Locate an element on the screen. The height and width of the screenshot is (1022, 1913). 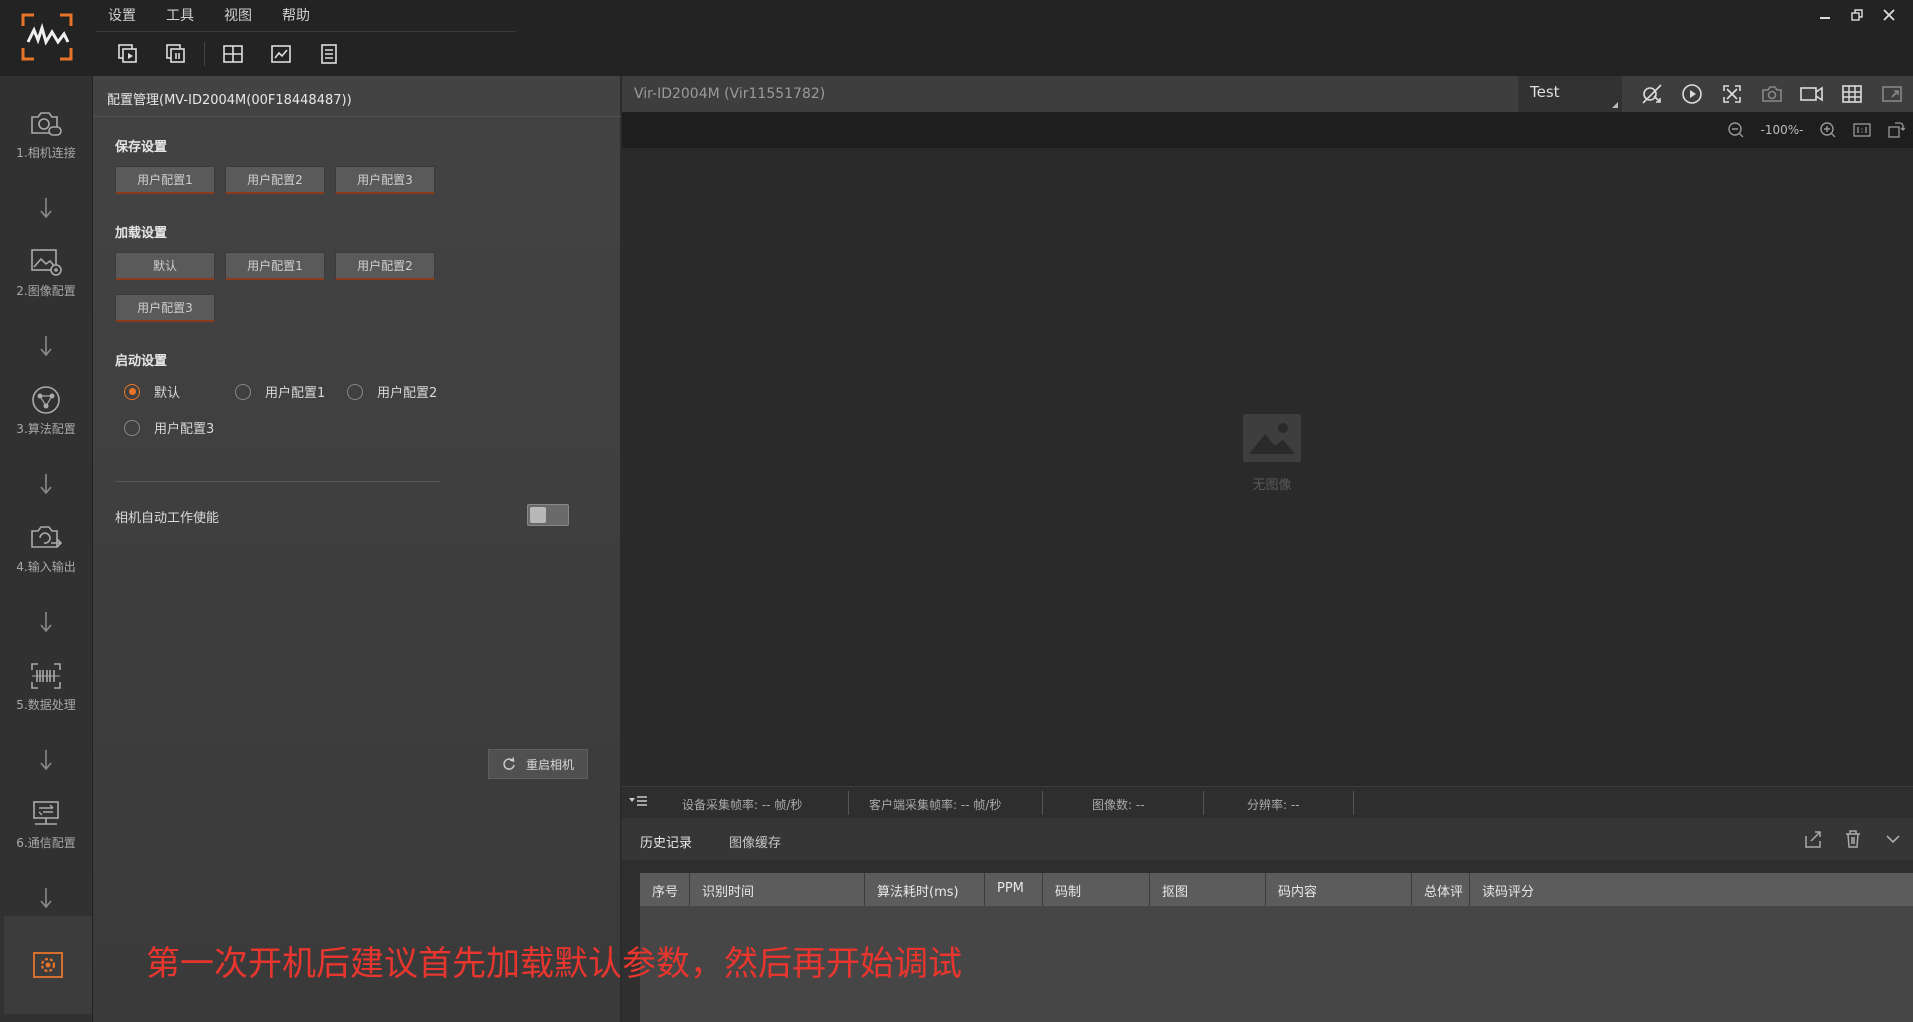
zoom-tools: -100%- is located at coordinates (1816, 130).